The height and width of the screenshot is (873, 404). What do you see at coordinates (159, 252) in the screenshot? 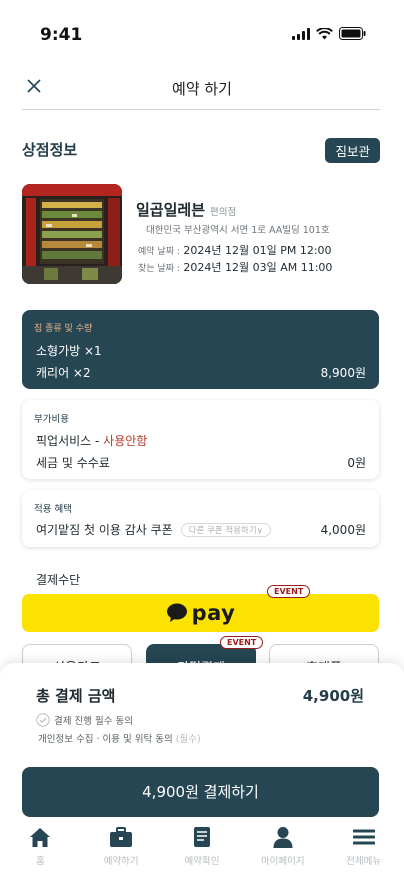
I see `reserve-date-label: 예약 날짜 :` at bounding box center [159, 252].